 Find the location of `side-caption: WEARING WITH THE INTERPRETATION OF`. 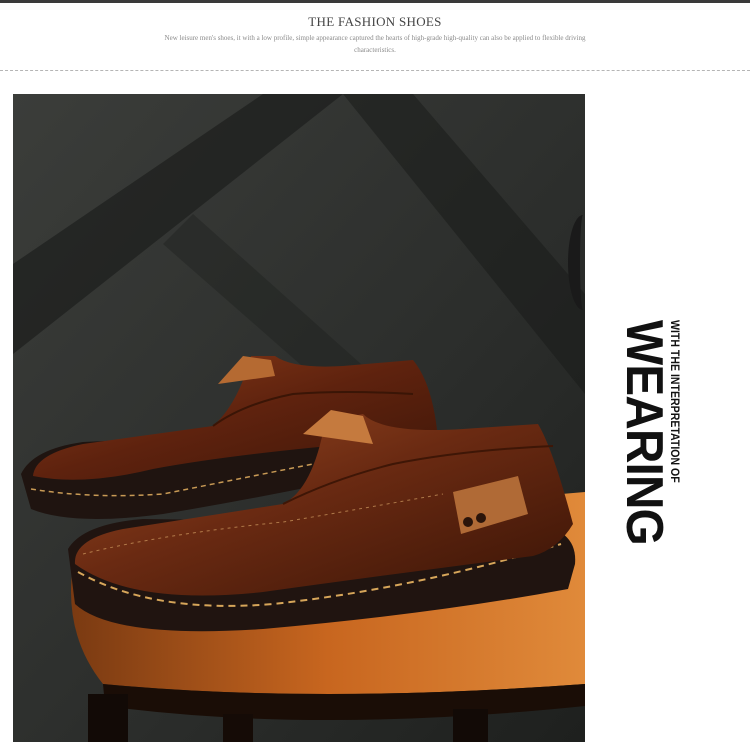

side-caption: WEARING WITH THE INTERPRETATION OF is located at coordinates (648, 442).